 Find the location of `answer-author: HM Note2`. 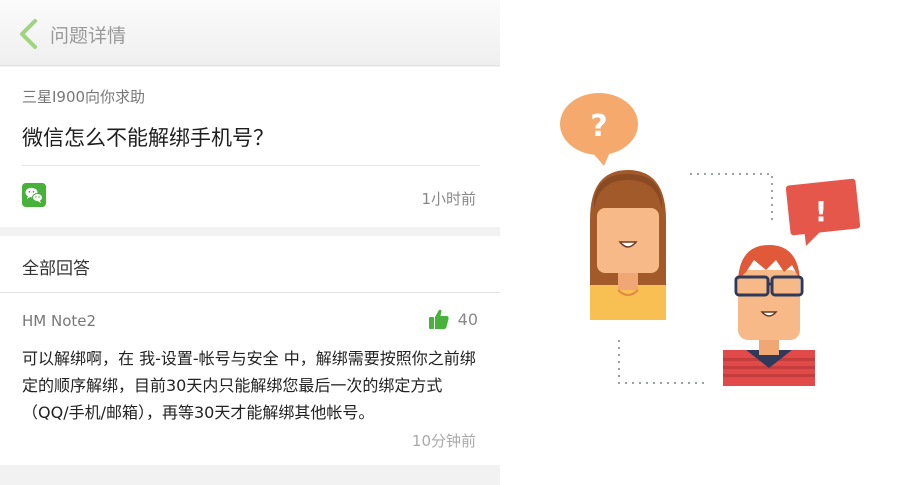

answer-author: HM Note2 is located at coordinates (59, 321).